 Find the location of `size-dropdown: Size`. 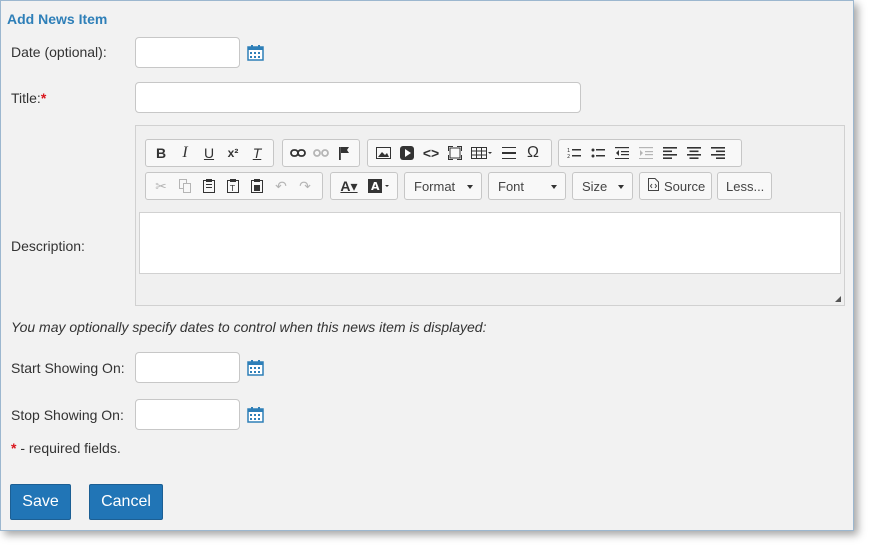

size-dropdown: Size is located at coordinates (602, 186).